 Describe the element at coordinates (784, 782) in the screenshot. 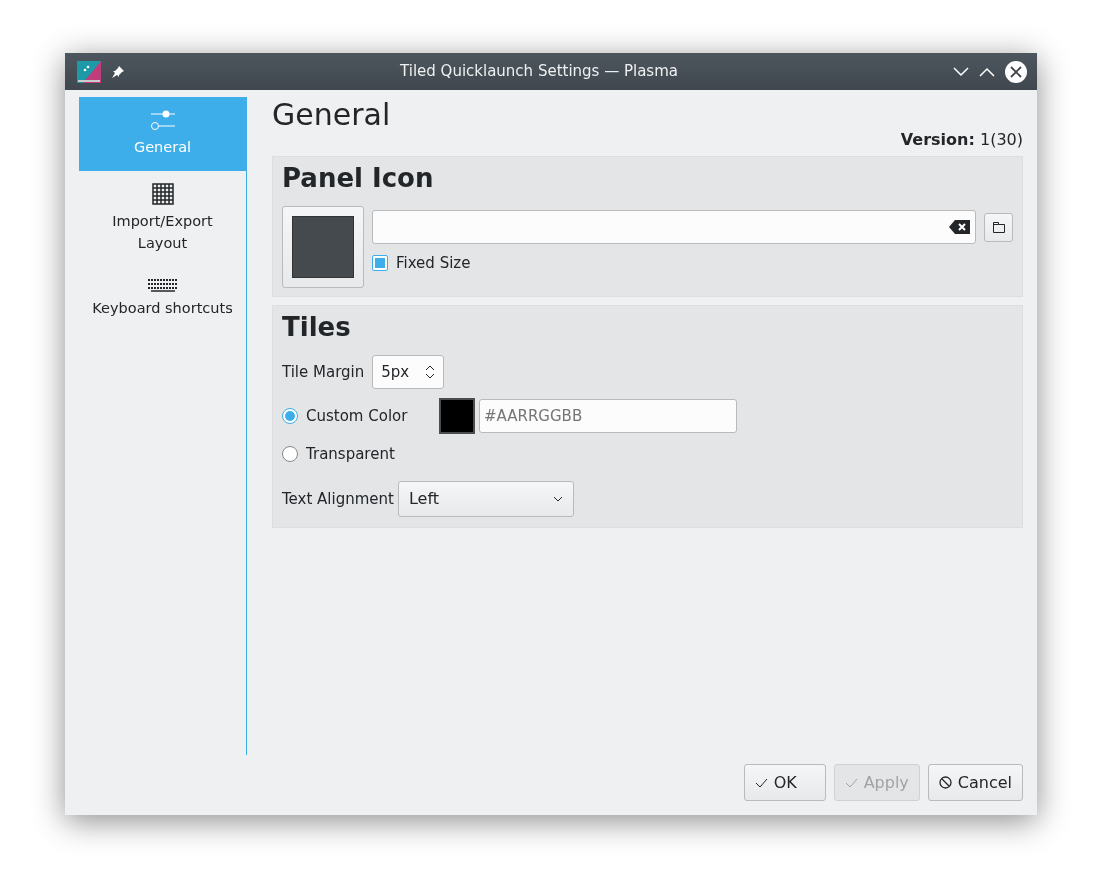

I see `dialog-button: OK` at that location.